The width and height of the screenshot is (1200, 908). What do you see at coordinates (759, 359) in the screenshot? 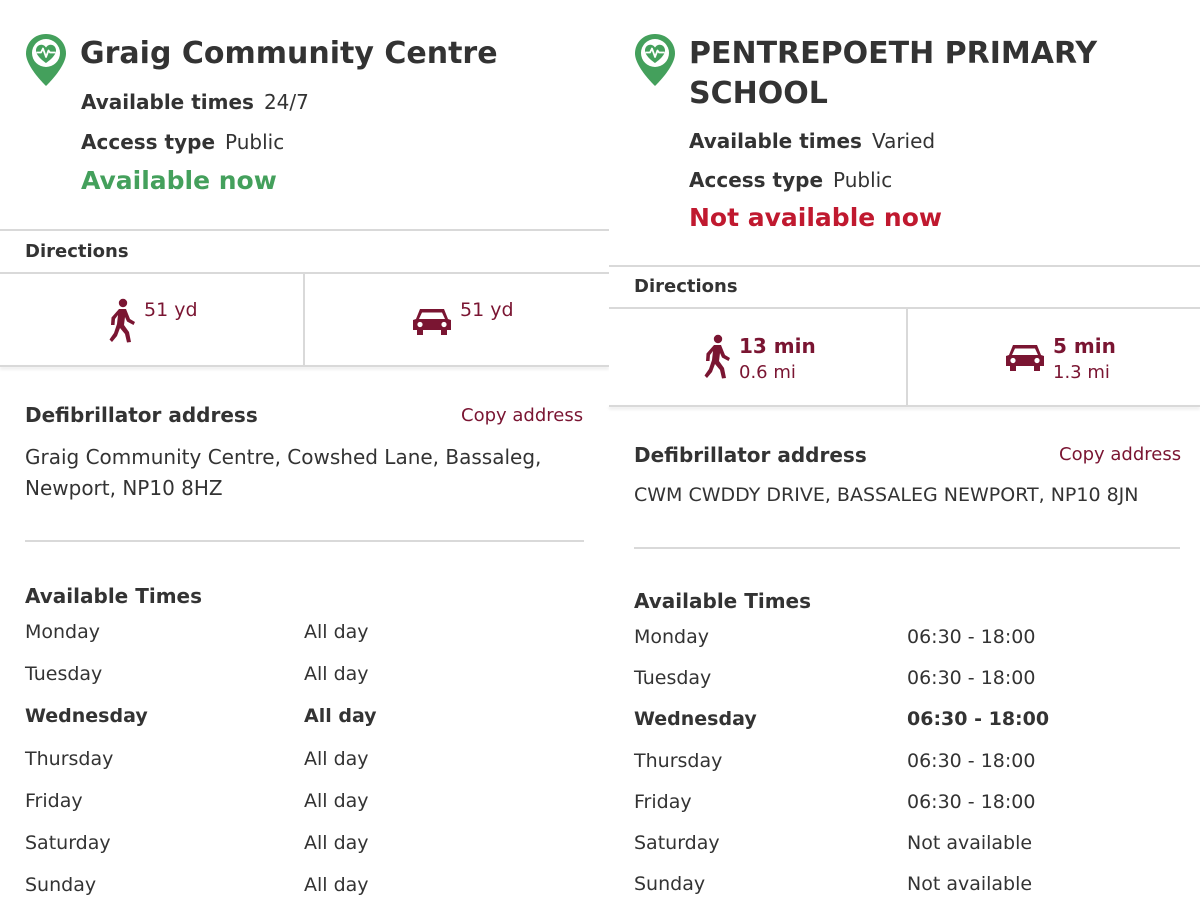
I see `walking-directions-button: 13 min 0.6 mi` at bounding box center [759, 359].